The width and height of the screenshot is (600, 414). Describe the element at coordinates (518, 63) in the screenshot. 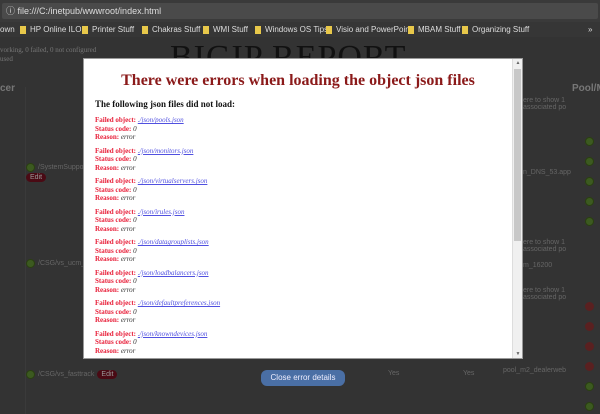

I see `scroll-up-icon: ▲` at that location.